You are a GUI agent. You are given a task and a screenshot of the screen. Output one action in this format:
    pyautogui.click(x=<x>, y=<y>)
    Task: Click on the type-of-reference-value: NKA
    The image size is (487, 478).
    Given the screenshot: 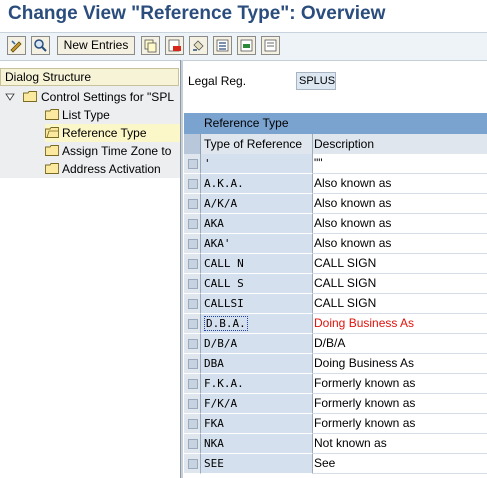 What is the action you would take?
    pyautogui.click(x=214, y=443)
    